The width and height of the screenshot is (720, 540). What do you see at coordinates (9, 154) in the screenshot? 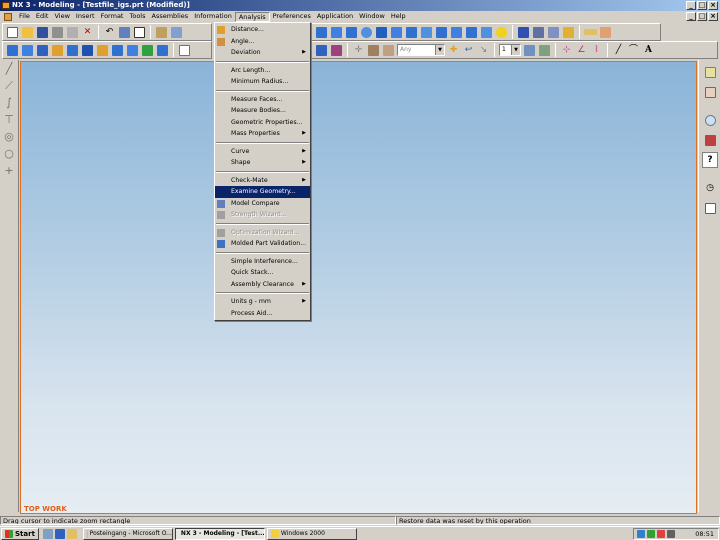
I see `circle-icon: ○` at bounding box center [9, 154].